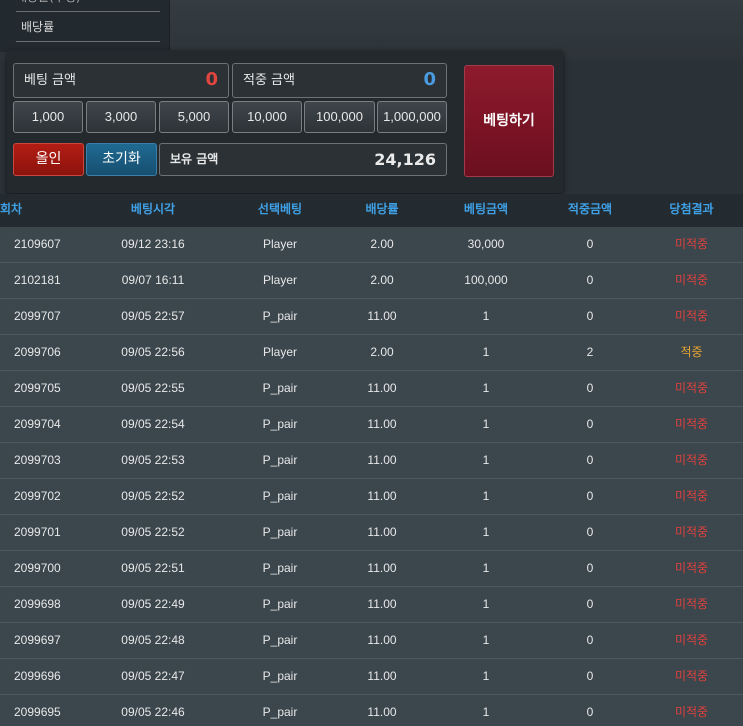  I want to click on cell-round: 2109607, so click(37, 244).